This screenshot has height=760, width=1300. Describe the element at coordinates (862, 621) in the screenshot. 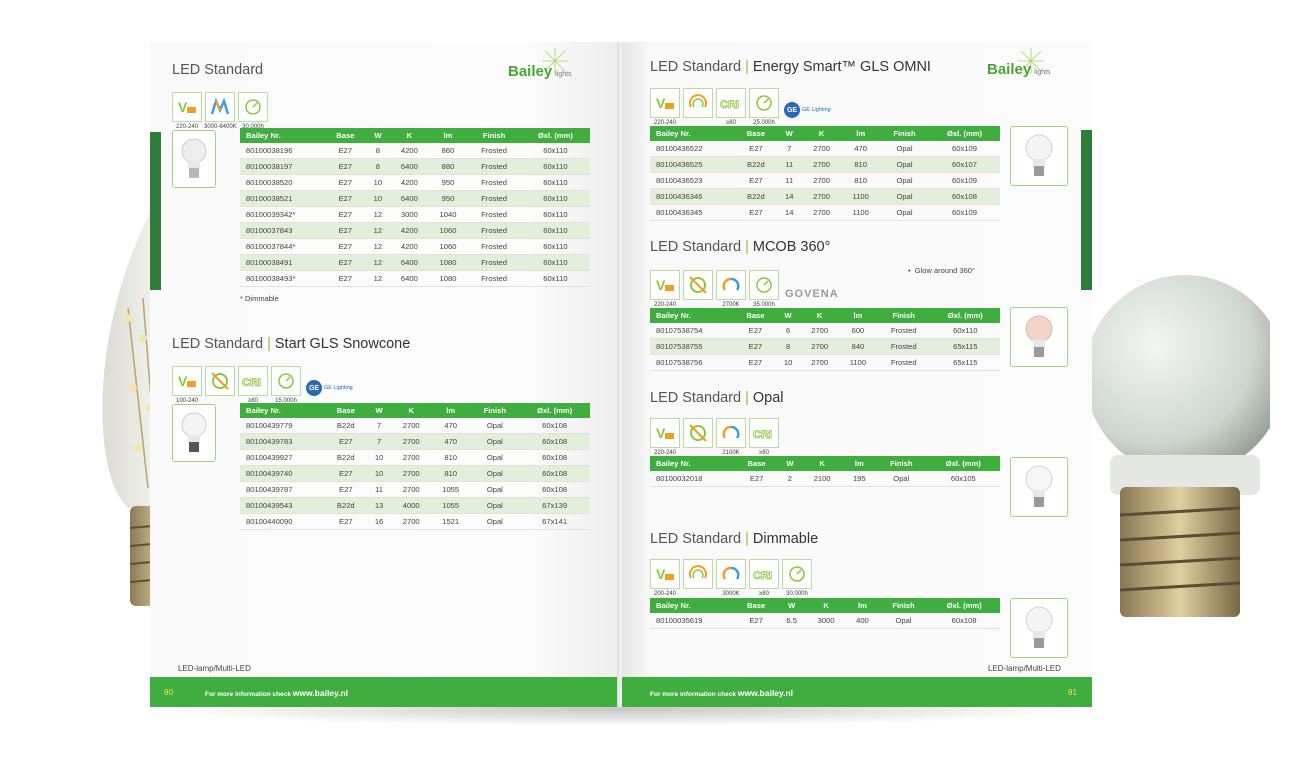

I see `table-cell: 400` at that location.